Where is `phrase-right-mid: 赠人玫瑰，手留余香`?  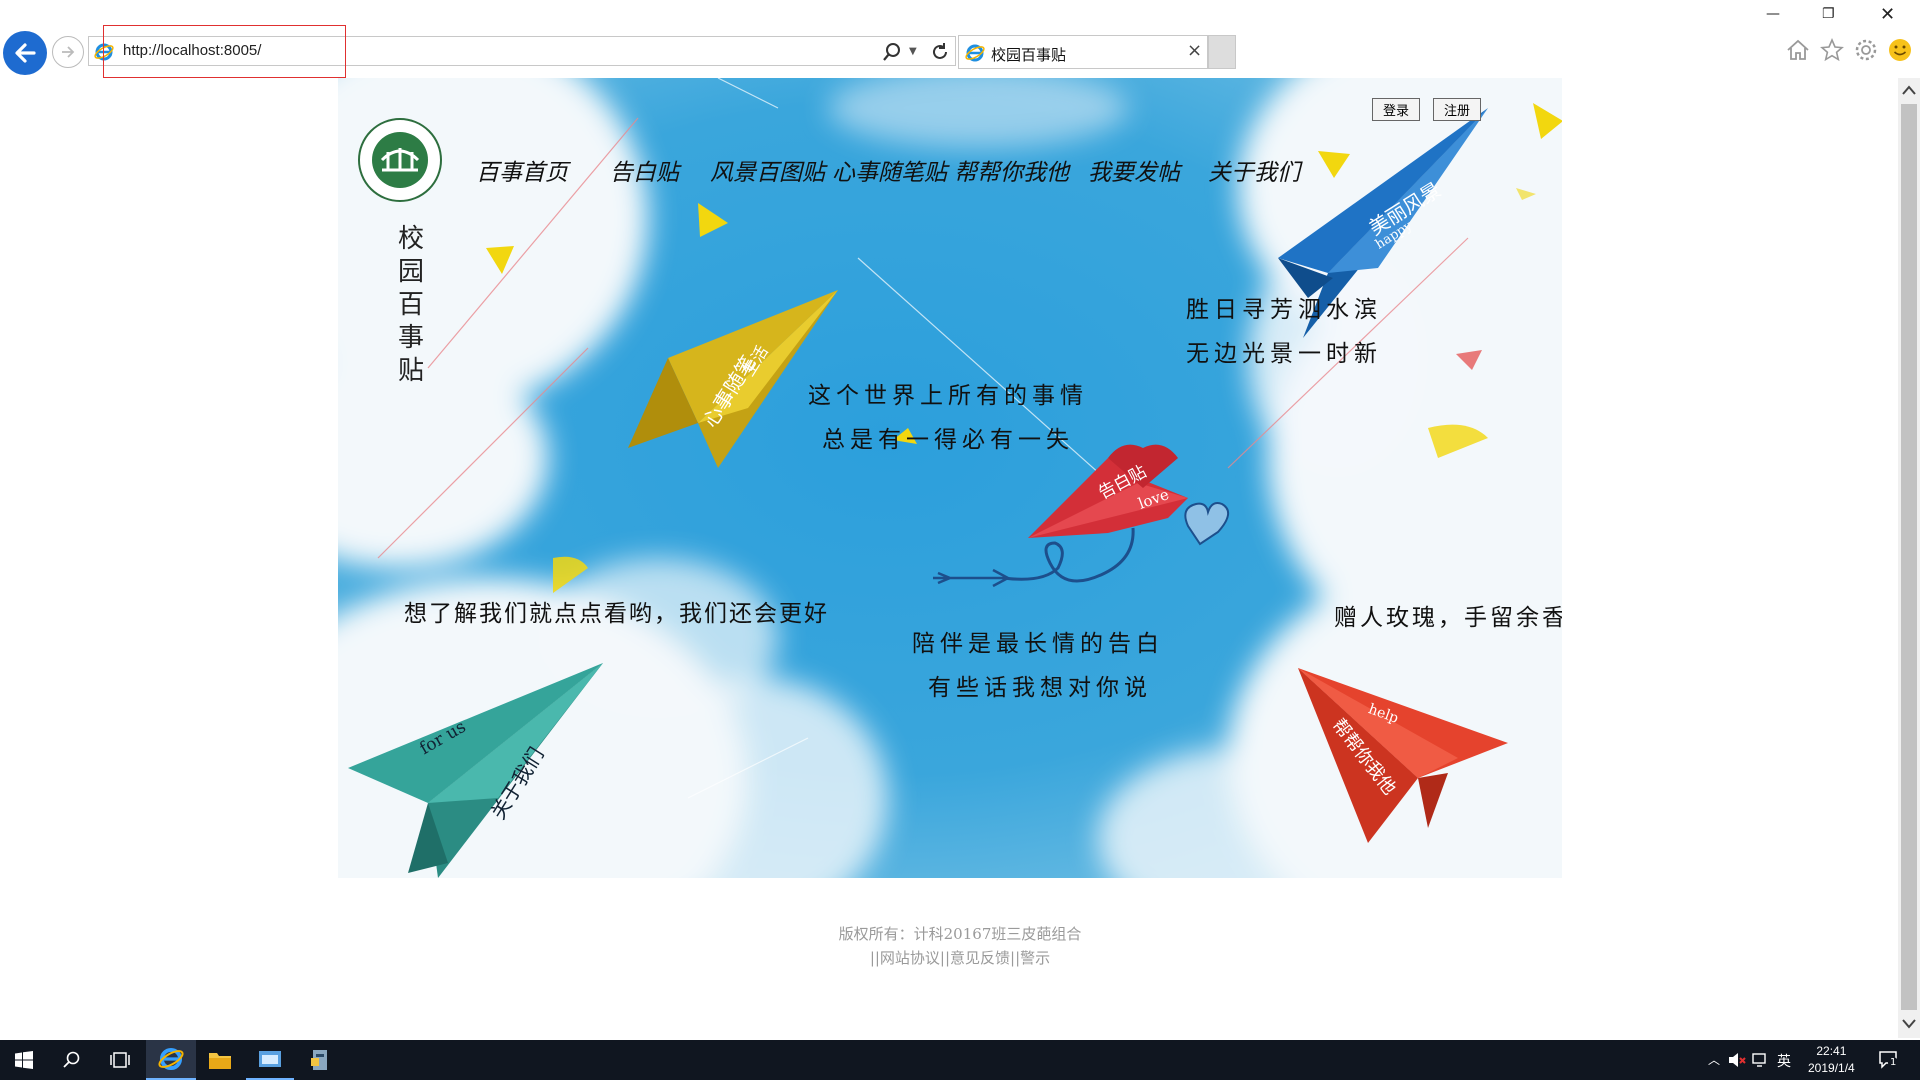
phrase-right-mid: 赠人玫瑰，手留余香 is located at coordinates (1448, 618).